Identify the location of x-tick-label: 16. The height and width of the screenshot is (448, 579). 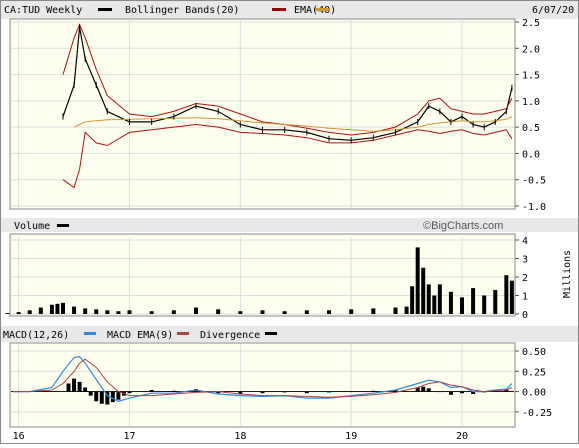
(19, 436).